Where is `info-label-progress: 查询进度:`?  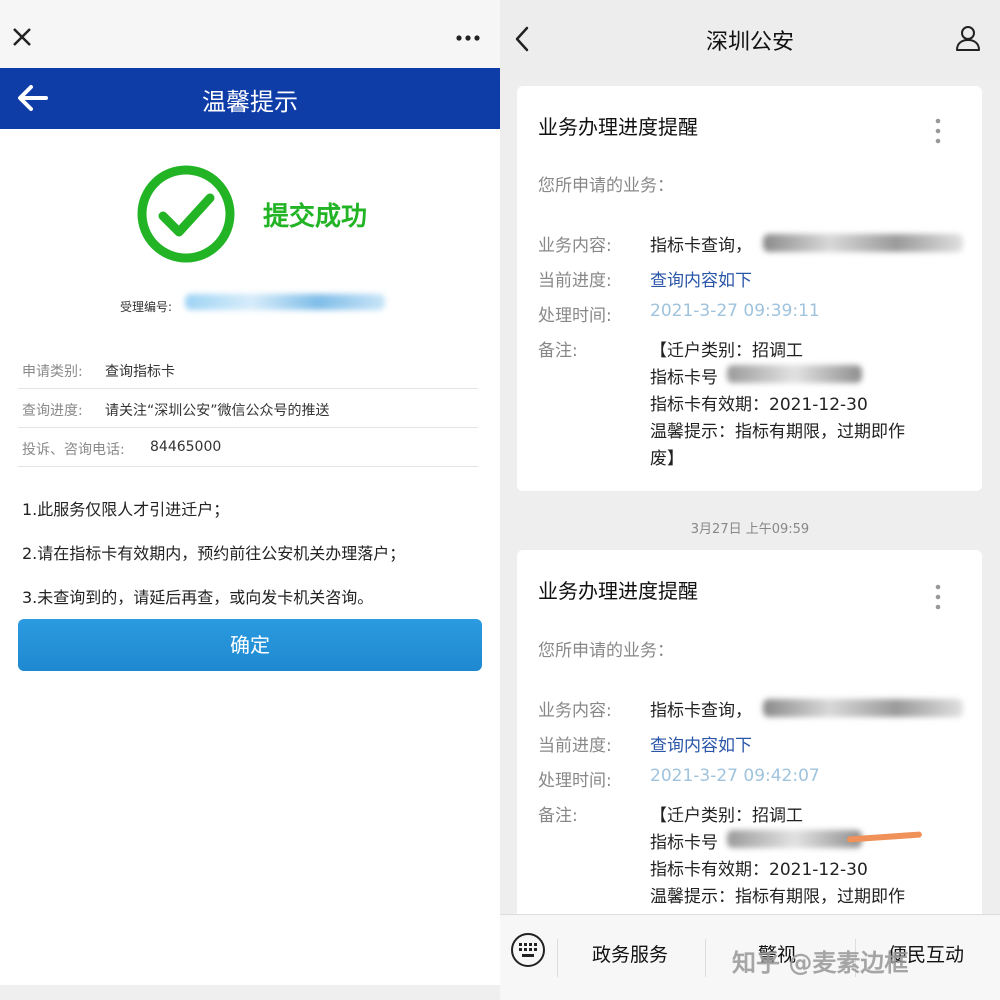 info-label-progress: 查询进度: is located at coordinates (52, 411).